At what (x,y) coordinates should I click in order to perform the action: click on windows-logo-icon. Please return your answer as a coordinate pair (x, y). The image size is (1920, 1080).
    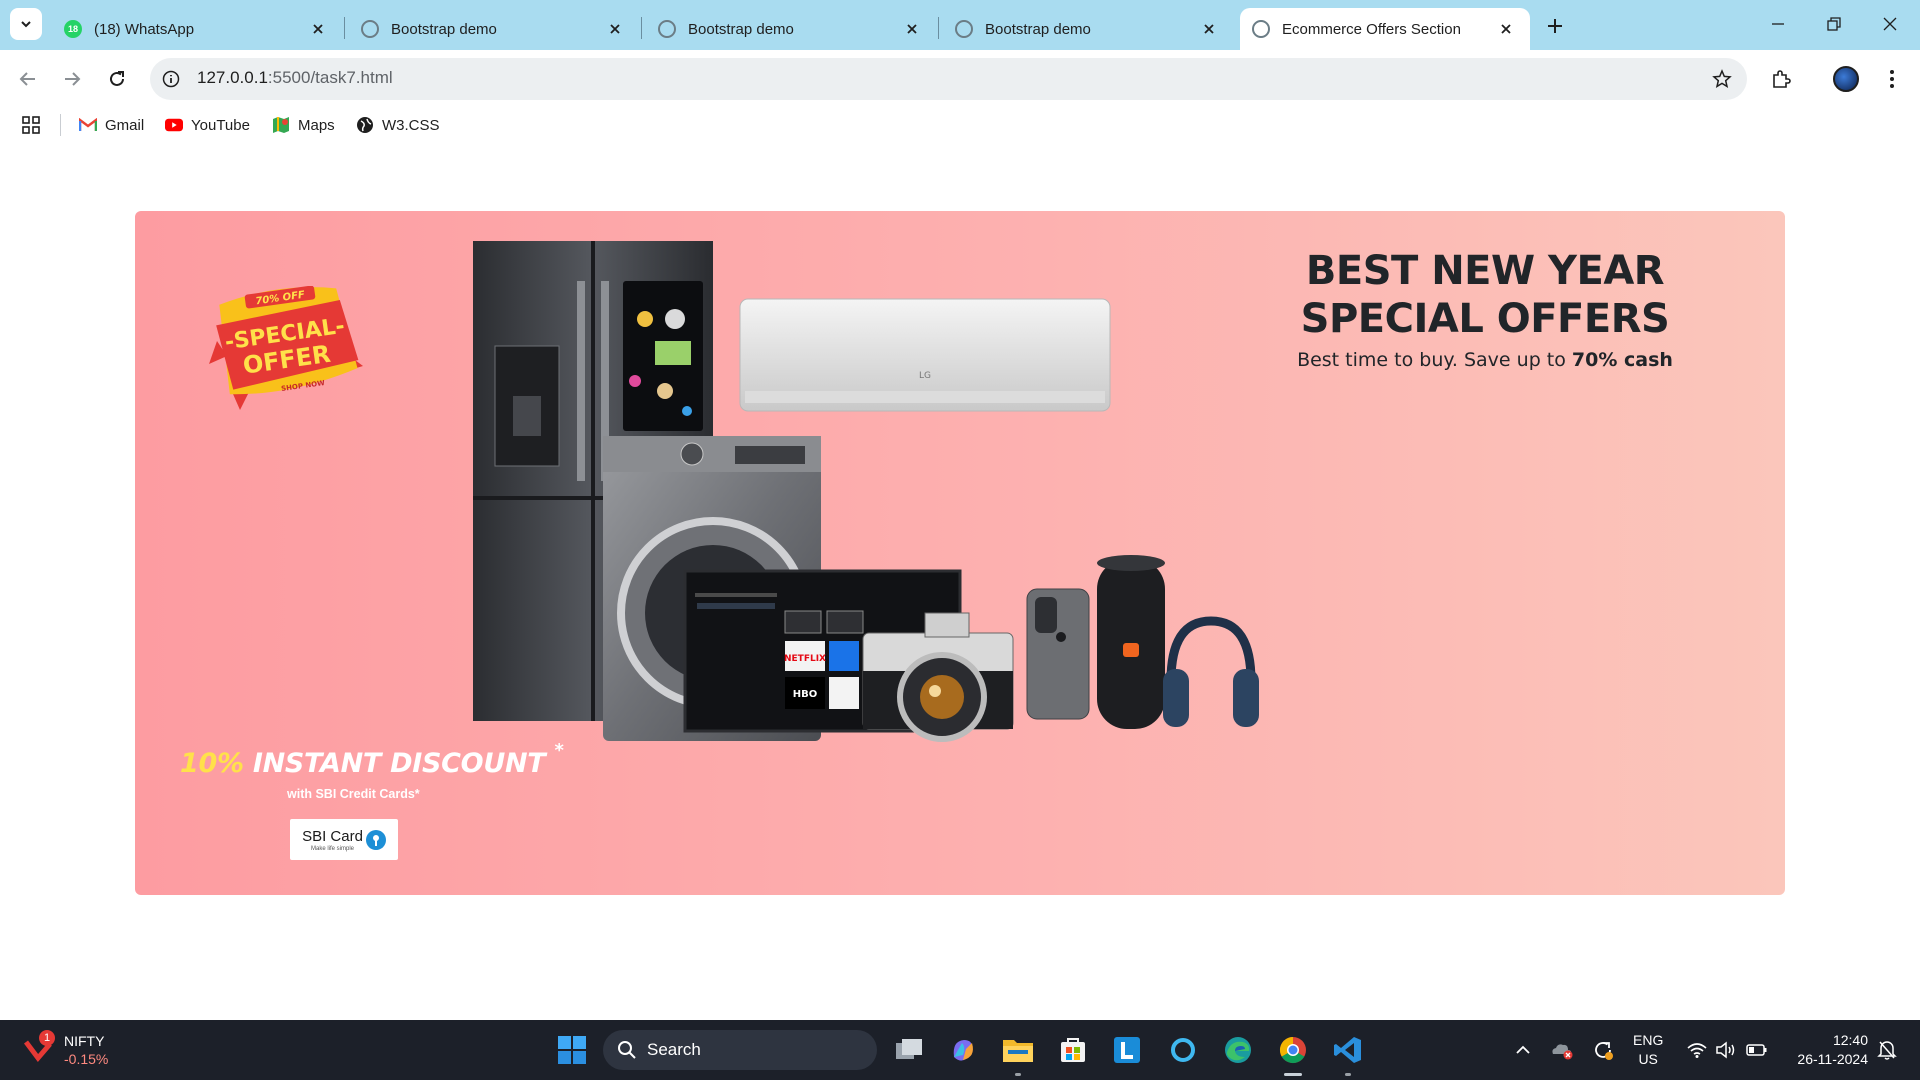
    Looking at the image, I should click on (572, 1050).